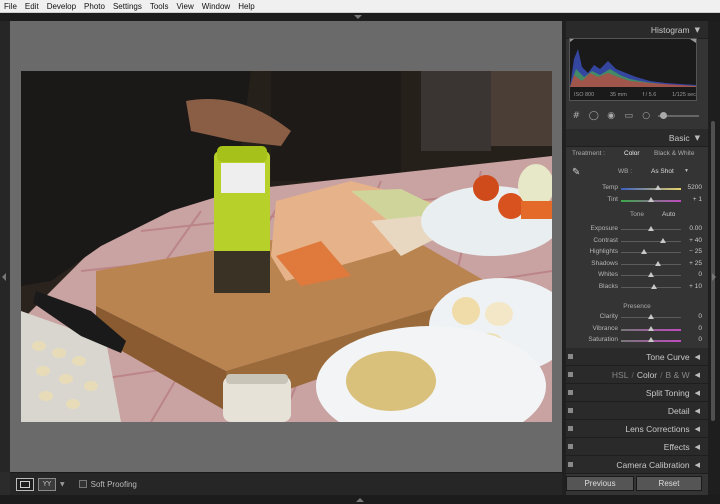 The image size is (720, 504). What do you see at coordinates (651, 328) in the screenshot?
I see `vibrance-slider-knob` at bounding box center [651, 328].